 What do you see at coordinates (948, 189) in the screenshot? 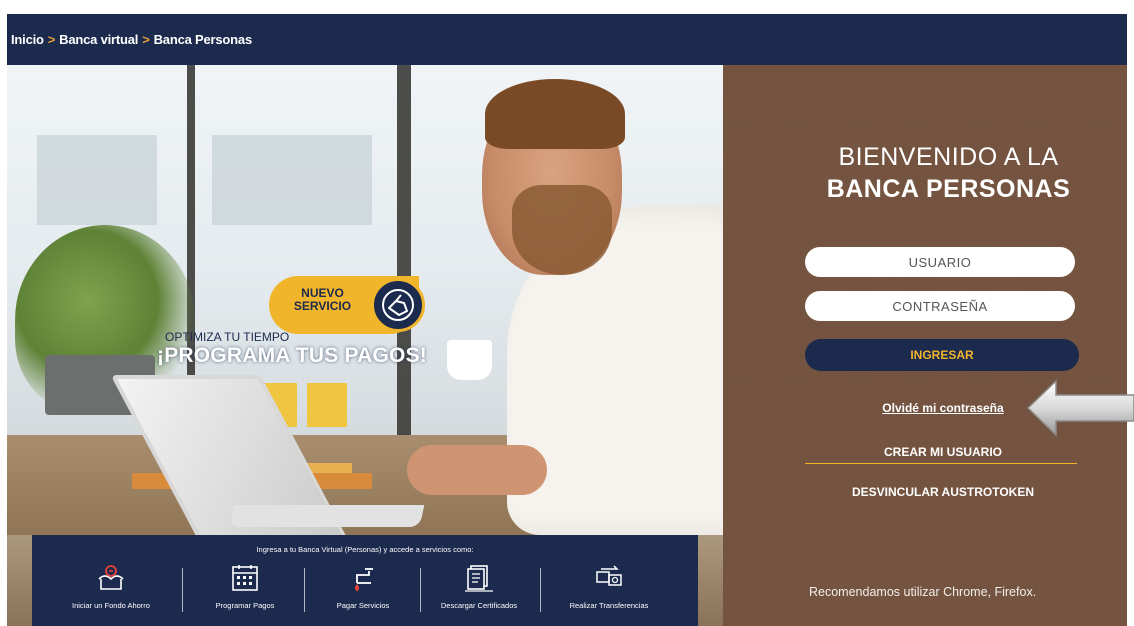
I see `welcome-heading-strong: BANCA PERSONAS` at bounding box center [948, 189].